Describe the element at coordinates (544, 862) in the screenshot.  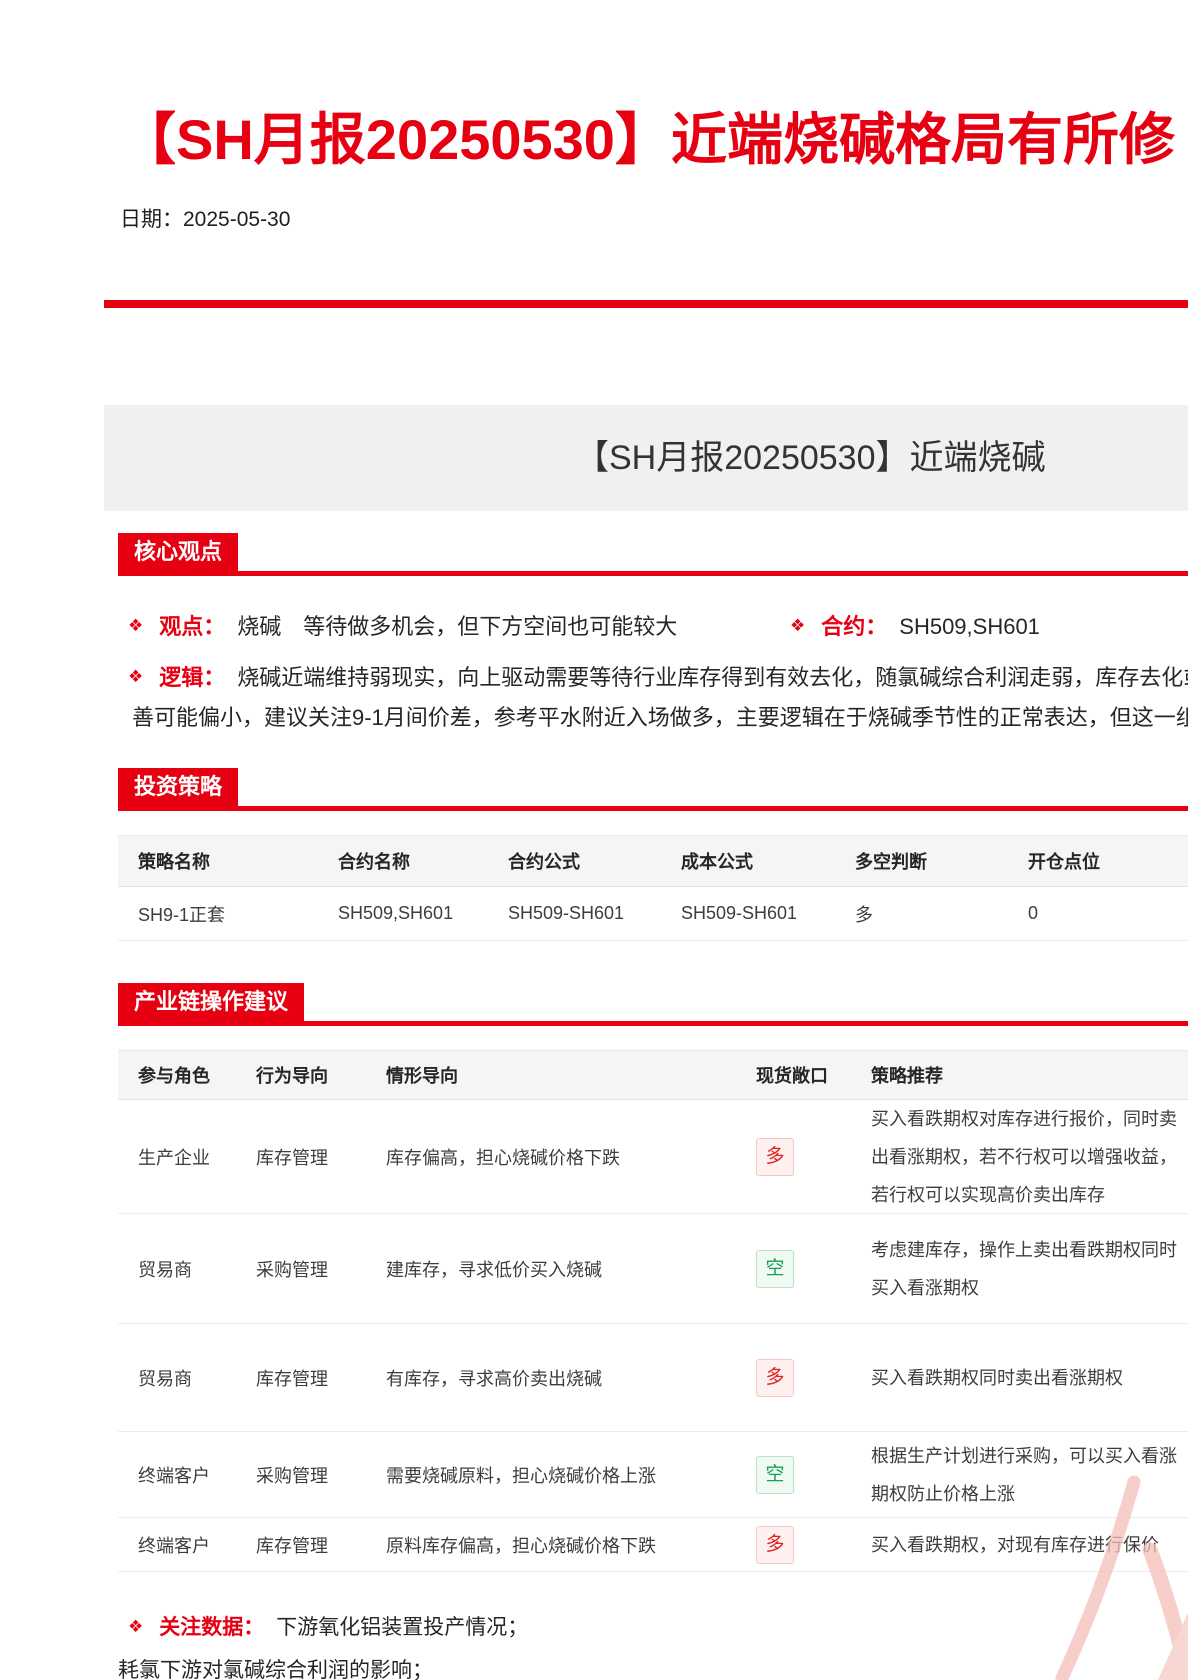
I see `column-header: 合约公式` at that location.